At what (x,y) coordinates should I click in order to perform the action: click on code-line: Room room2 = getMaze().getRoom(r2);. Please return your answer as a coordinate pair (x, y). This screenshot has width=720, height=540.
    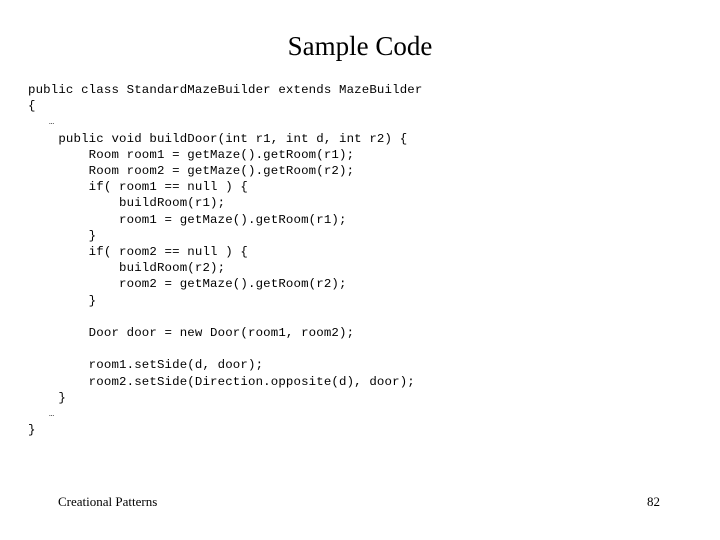
    Looking at the image, I should click on (191, 171).